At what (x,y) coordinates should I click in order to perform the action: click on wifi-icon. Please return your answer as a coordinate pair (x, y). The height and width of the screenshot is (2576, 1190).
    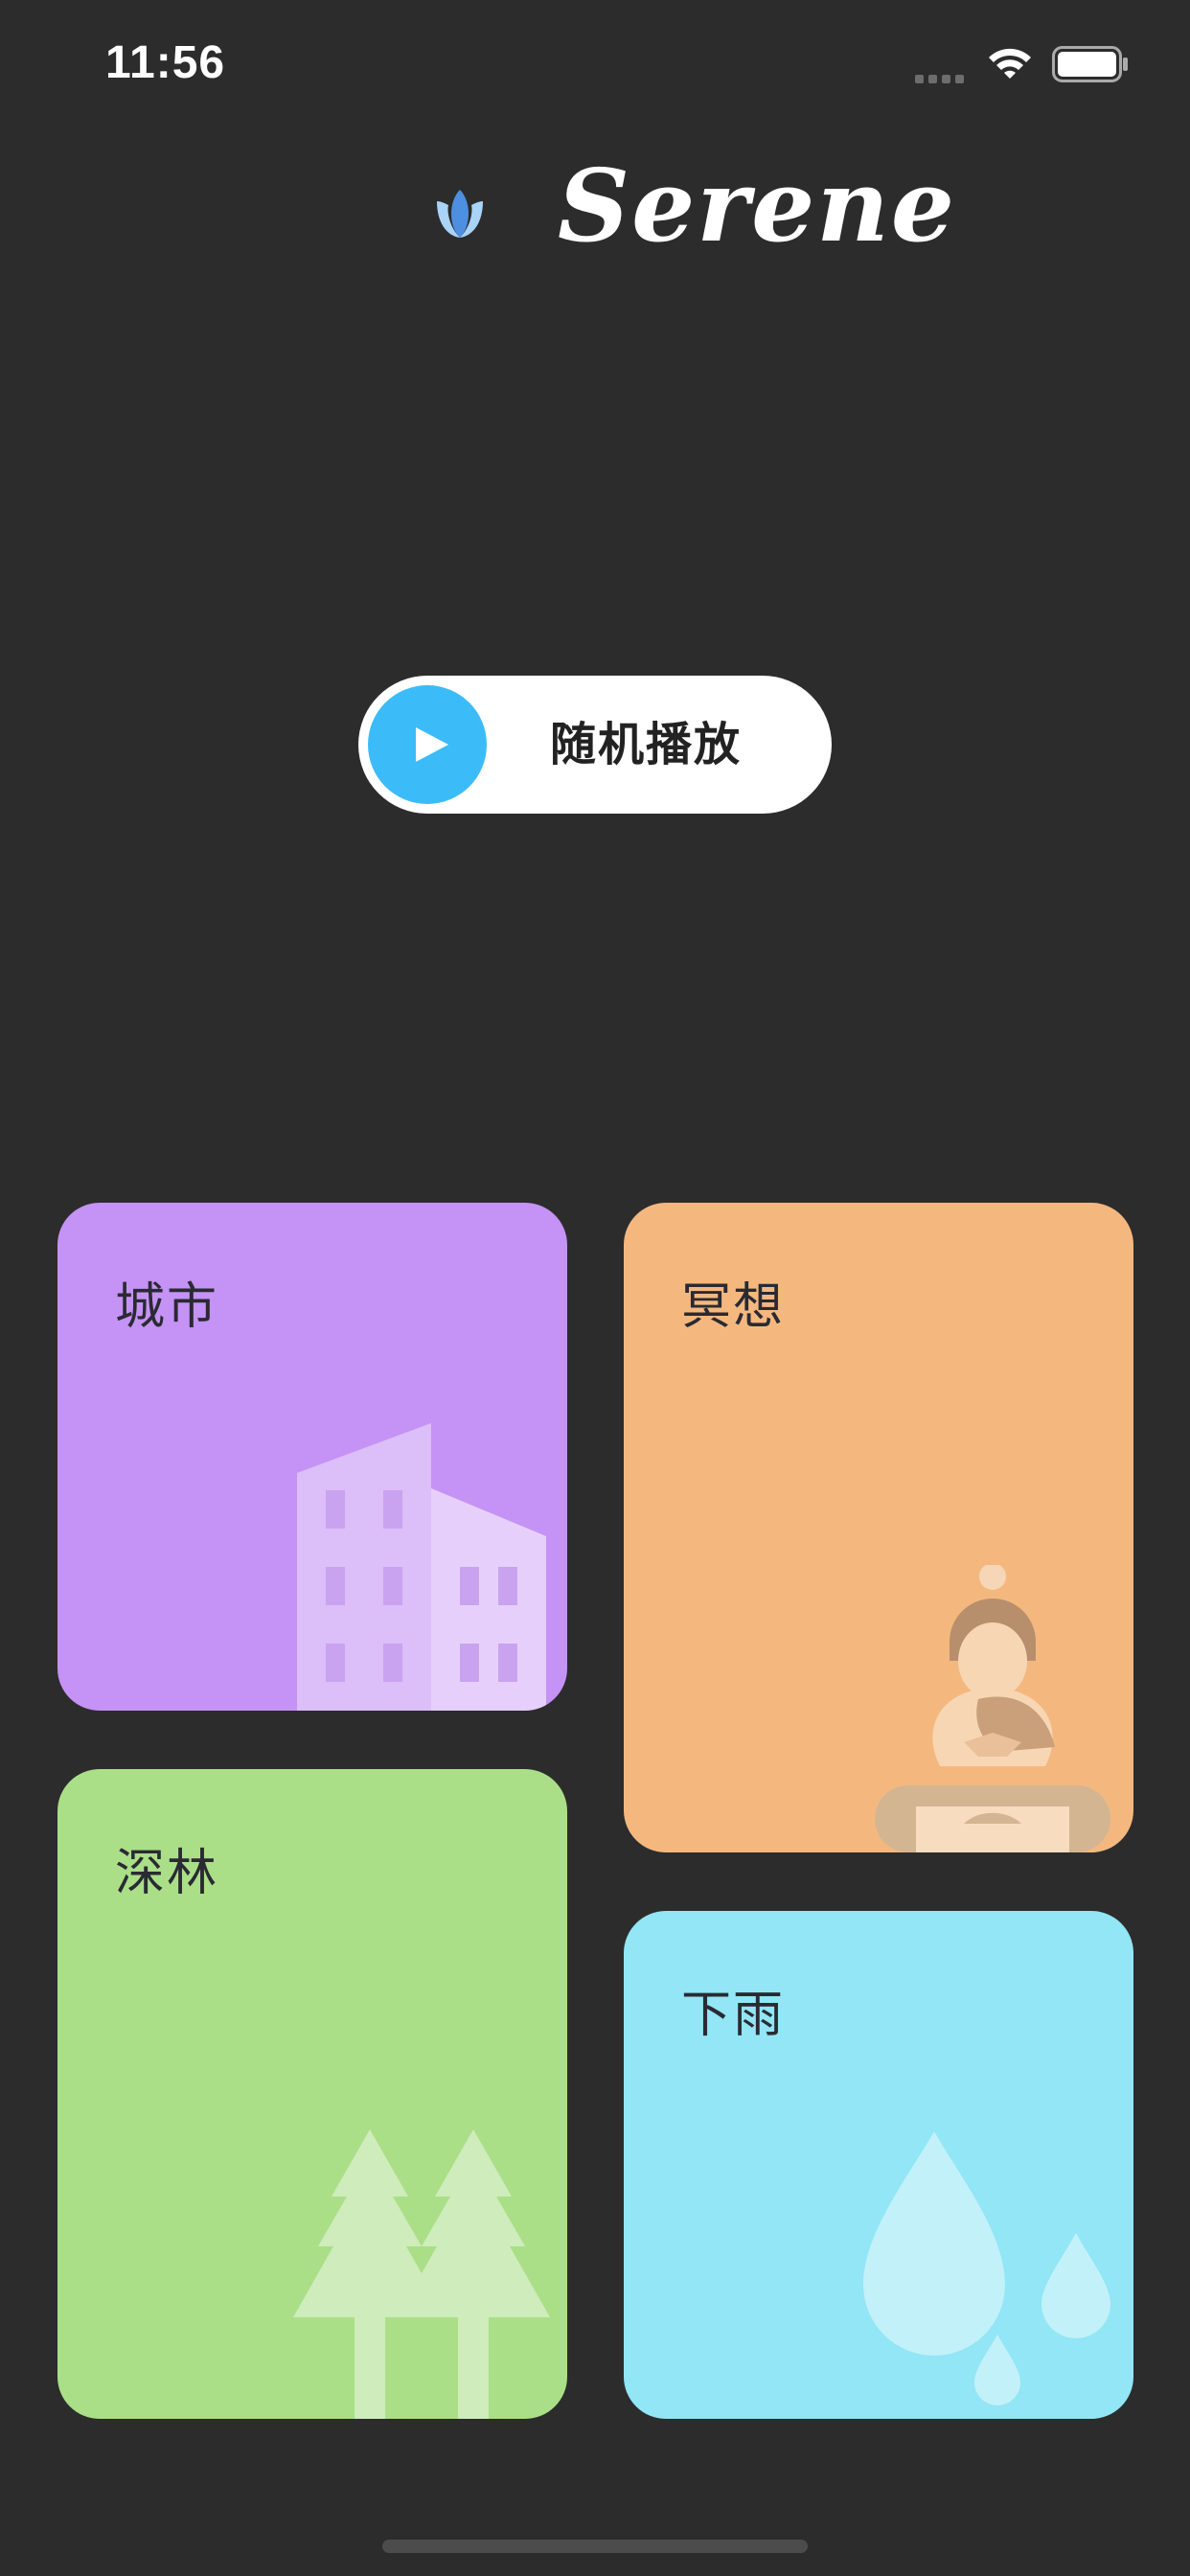
    Looking at the image, I should click on (1010, 63).